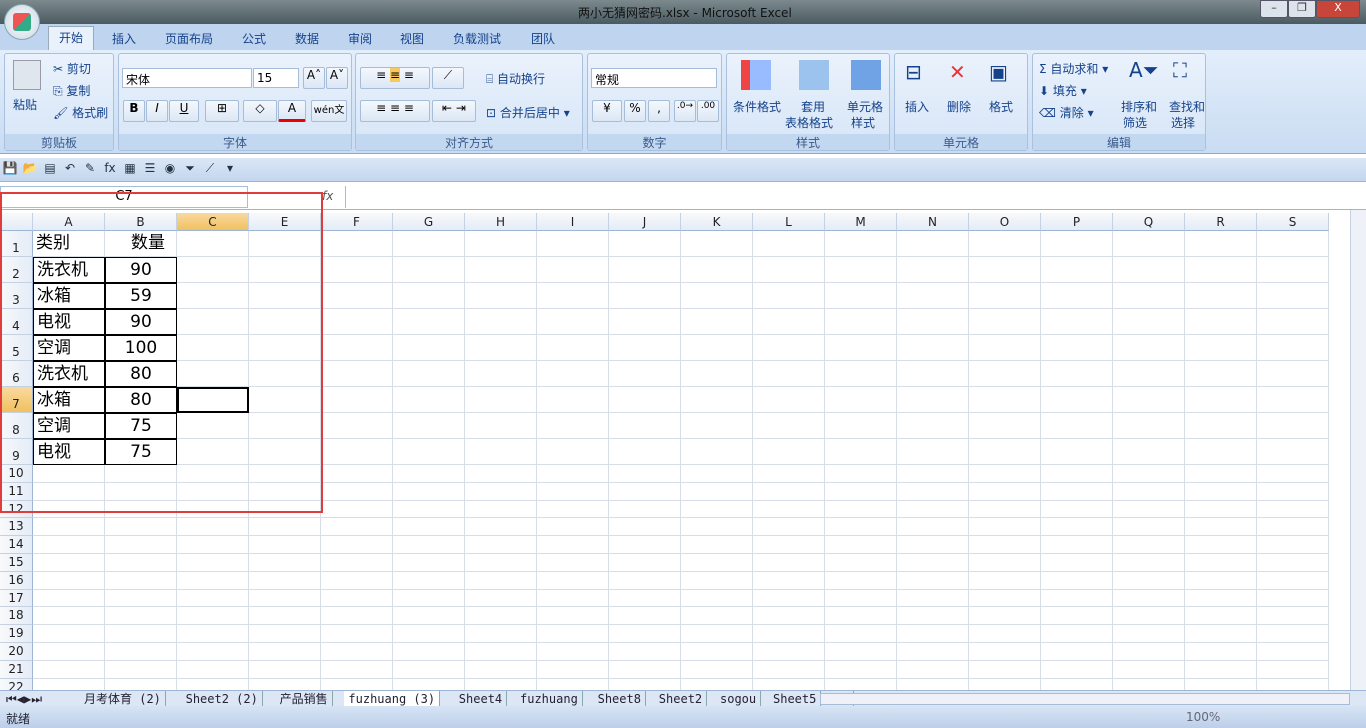 The width and height of the screenshot is (1366, 728). Describe the element at coordinates (1293, 563) in the screenshot. I see `cell-S15` at that location.